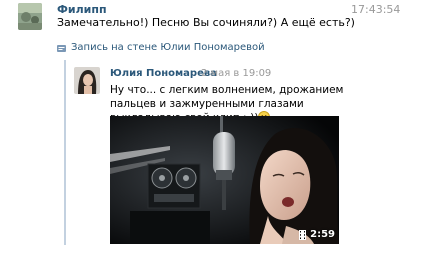 The height and width of the screenshot is (263, 424). Describe the element at coordinates (61, 48) in the screenshot. I see `wall-post-icon` at that location.